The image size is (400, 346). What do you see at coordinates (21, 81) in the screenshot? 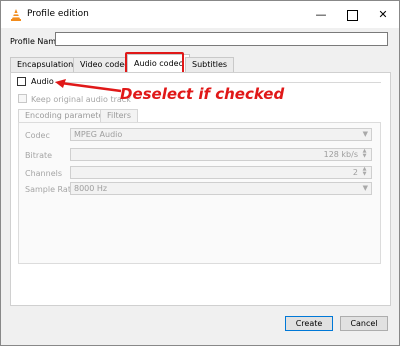
I see `audio-checkbox` at bounding box center [21, 81].